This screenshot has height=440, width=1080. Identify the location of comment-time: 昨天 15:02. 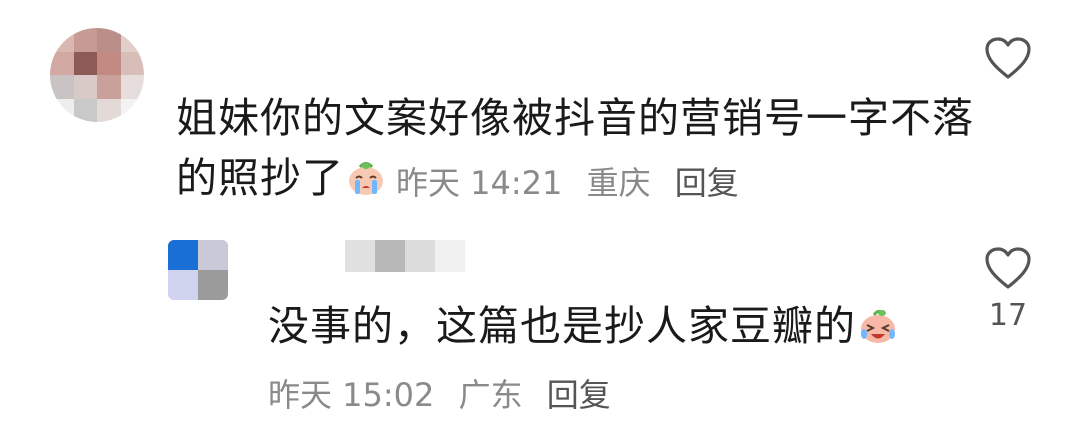
(351, 395).